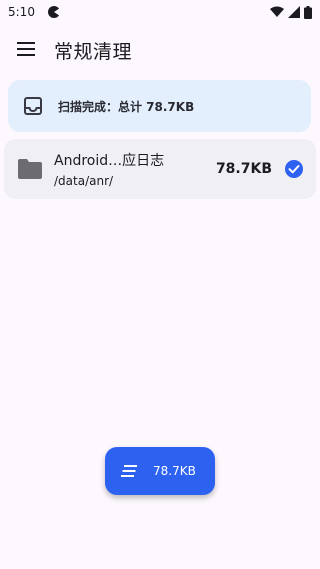  Describe the element at coordinates (84, 181) in the screenshot. I see `file-path: /data/anr/` at that location.